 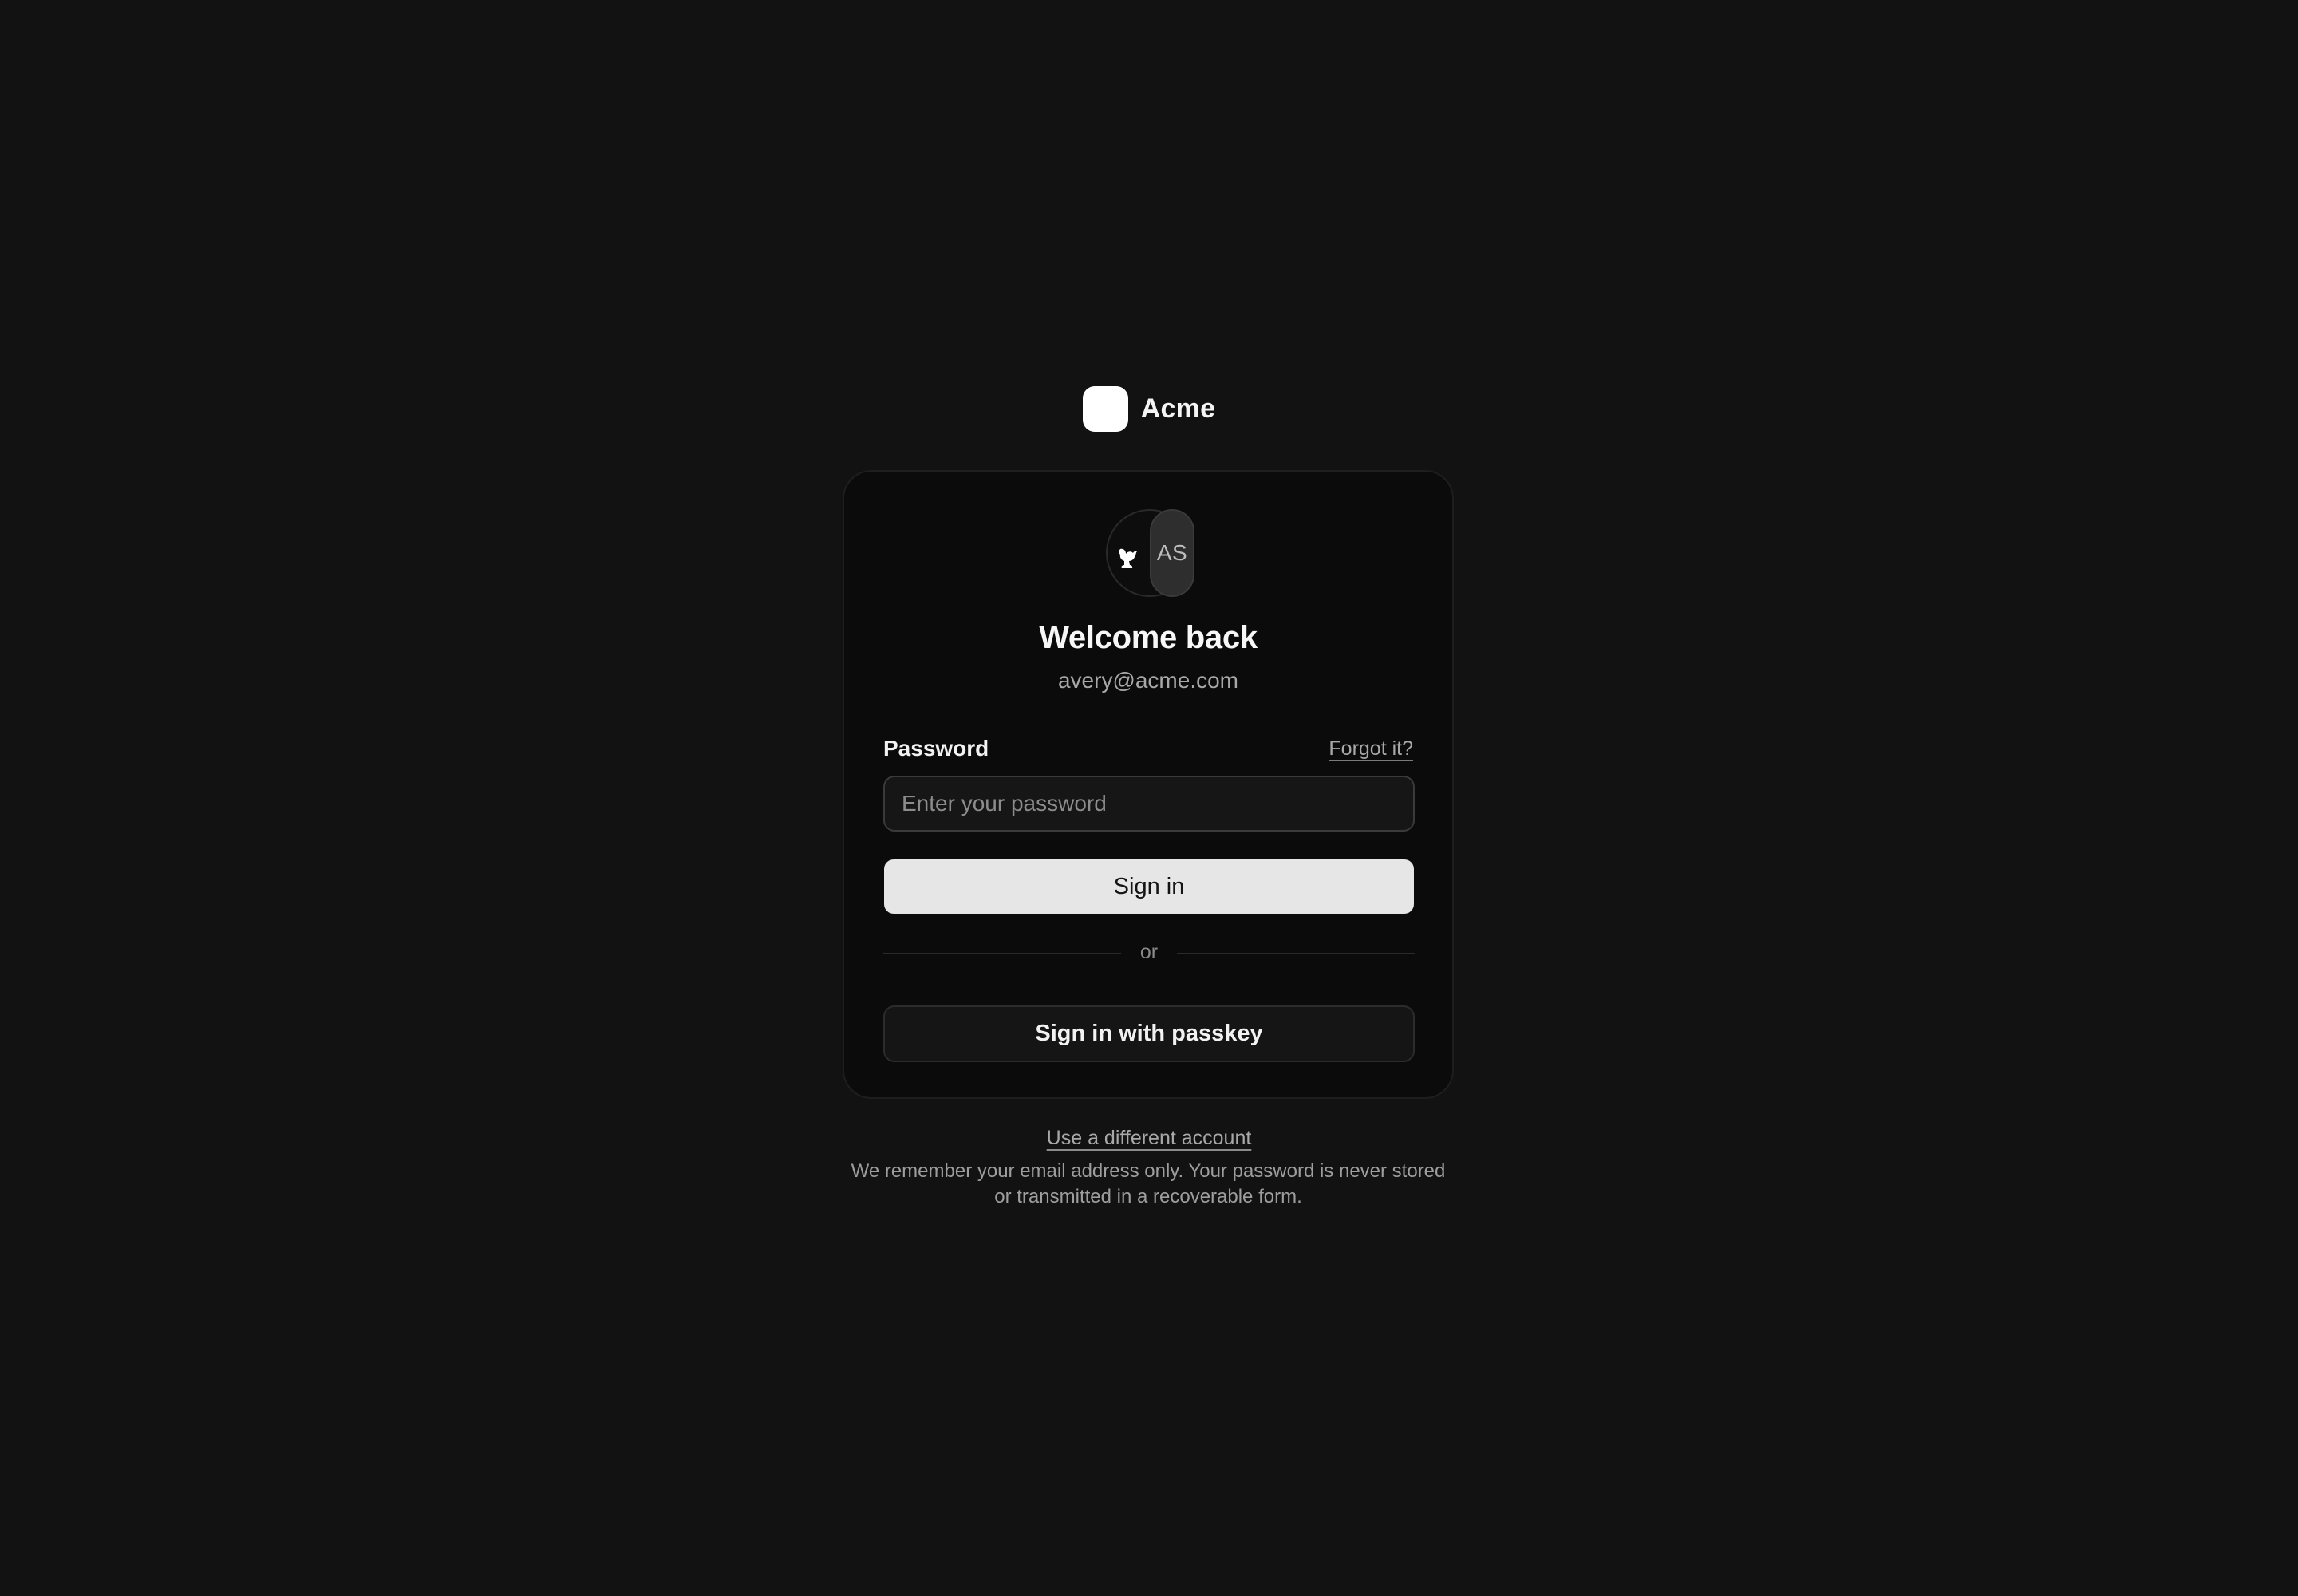 I want to click on brand-logo, so click(x=1105, y=408).